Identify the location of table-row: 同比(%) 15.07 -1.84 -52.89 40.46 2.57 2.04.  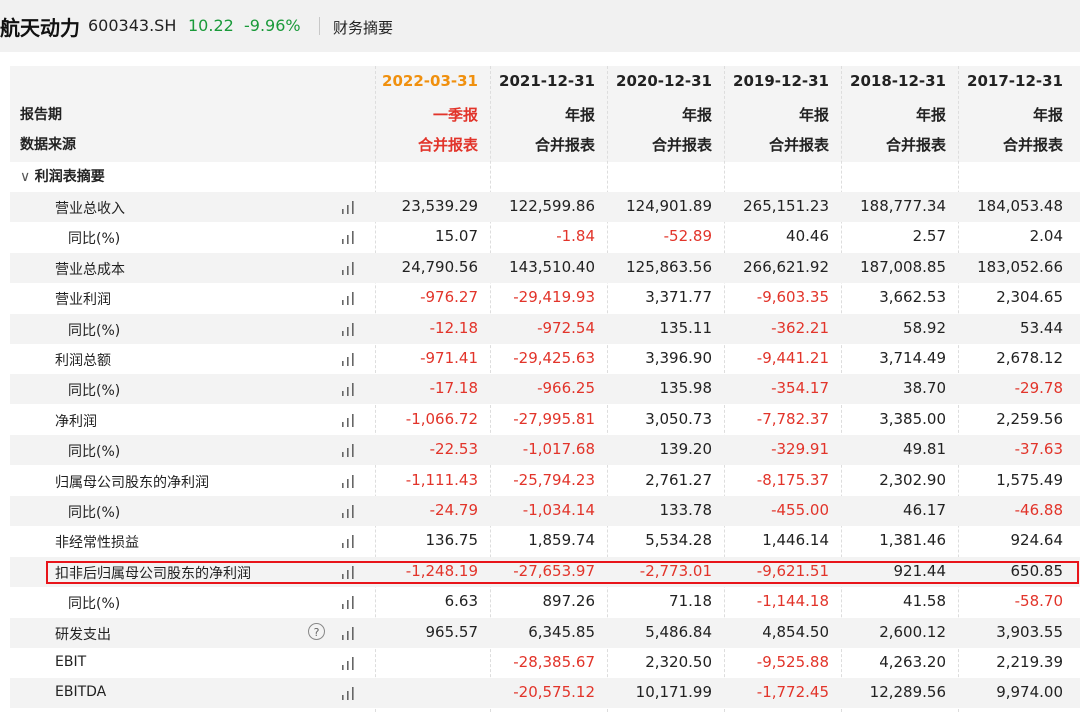
(545, 237).